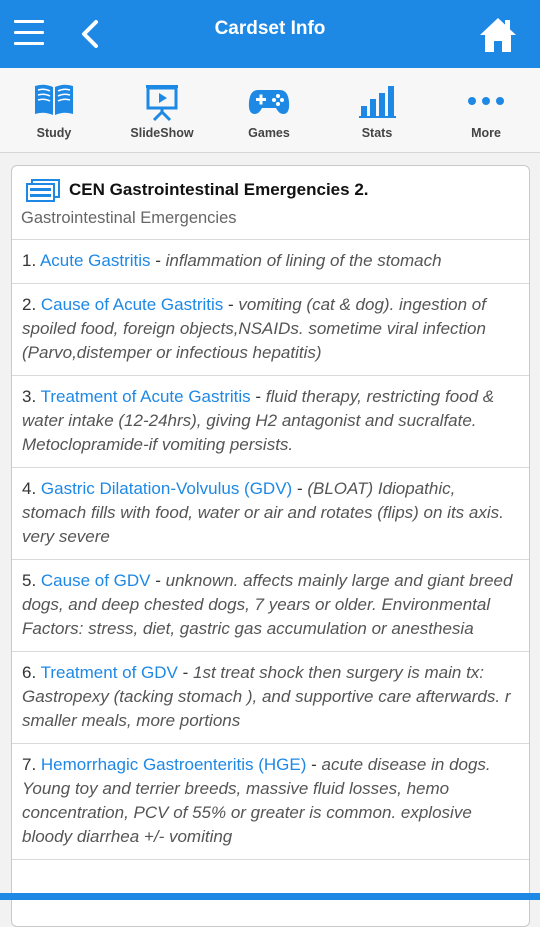 This screenshot has width=540, height=927. What do you see at coordinates (166, 488) in the screenshot?
I see `card-term: Gastric Dilatation-Volvulus (GDV)` at bounding box center [166, 488].